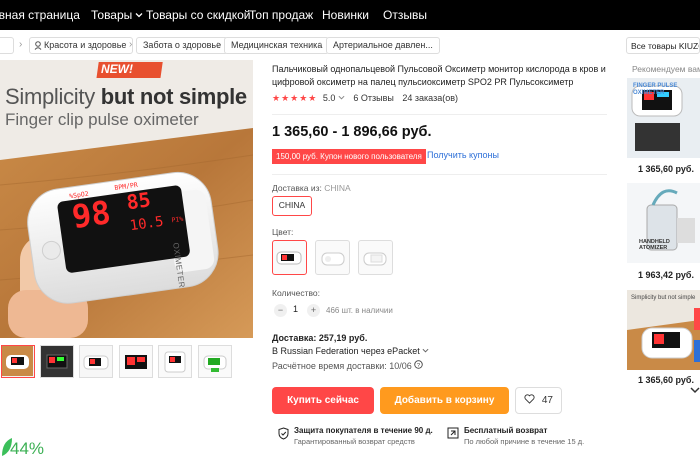  I want to click on quantity-decrease-button: −, so click(280, 310).